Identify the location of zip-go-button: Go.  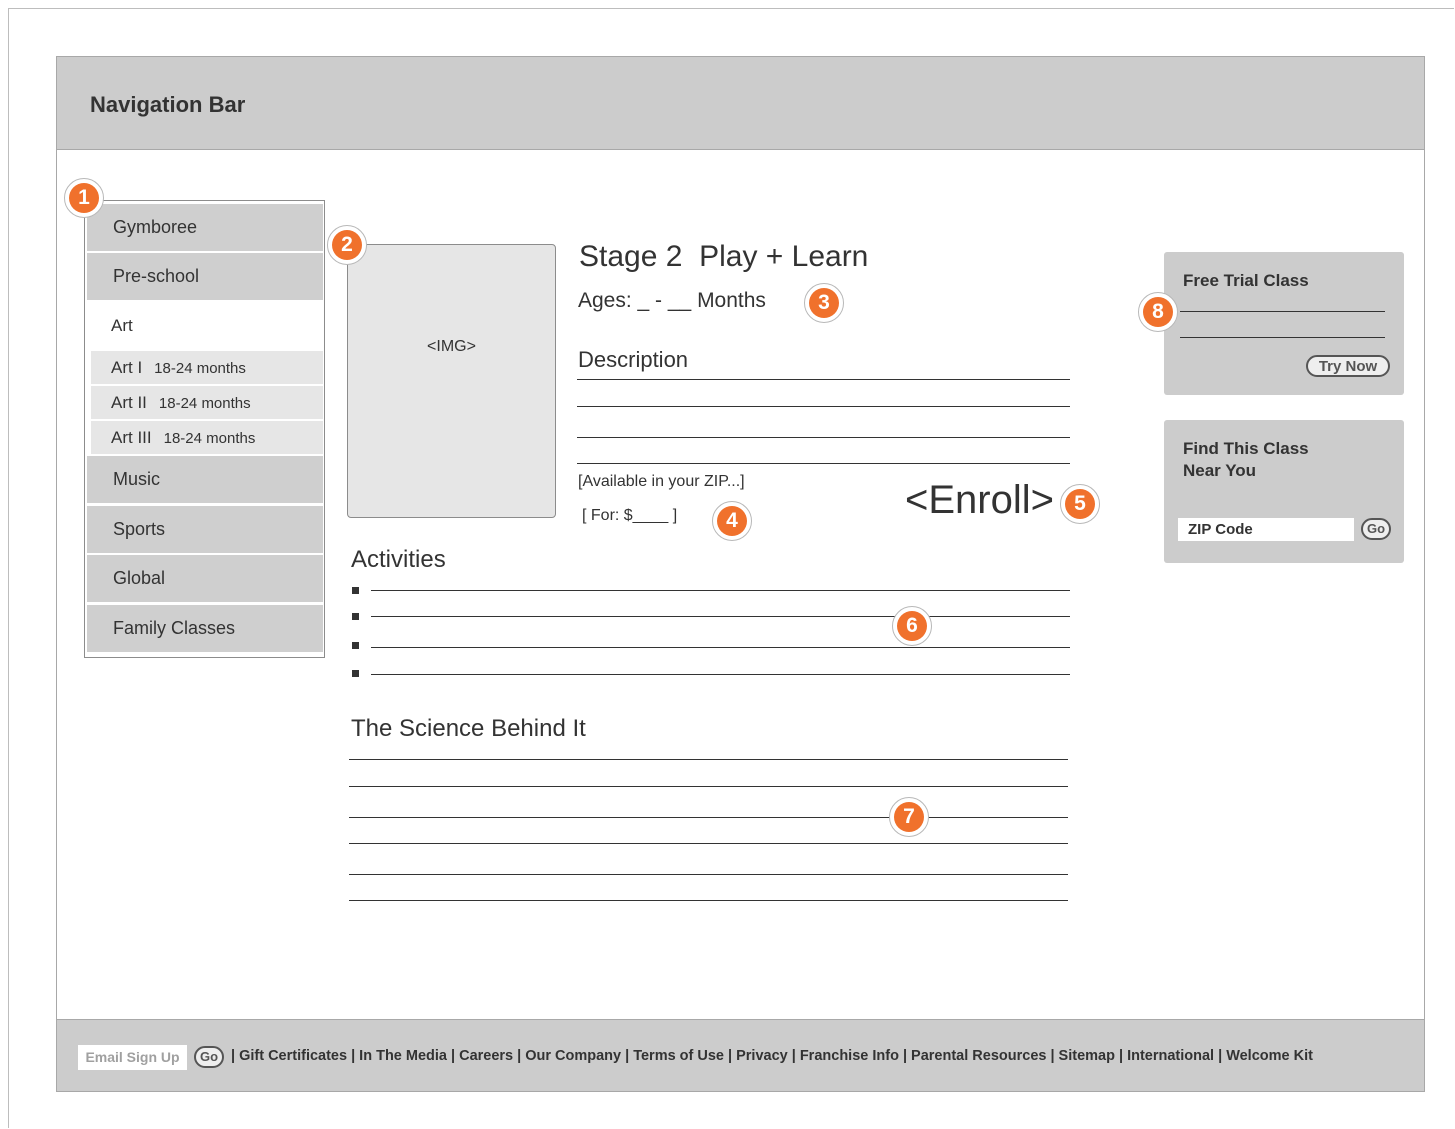
(1376, 529).